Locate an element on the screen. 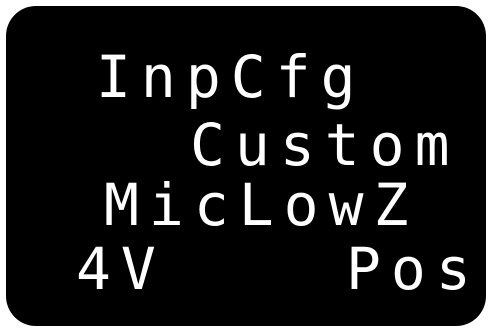 Image resolution: width=492 pixels, height=332 pixels. config-mode-value: Custom is located at coordinates (325, 145).